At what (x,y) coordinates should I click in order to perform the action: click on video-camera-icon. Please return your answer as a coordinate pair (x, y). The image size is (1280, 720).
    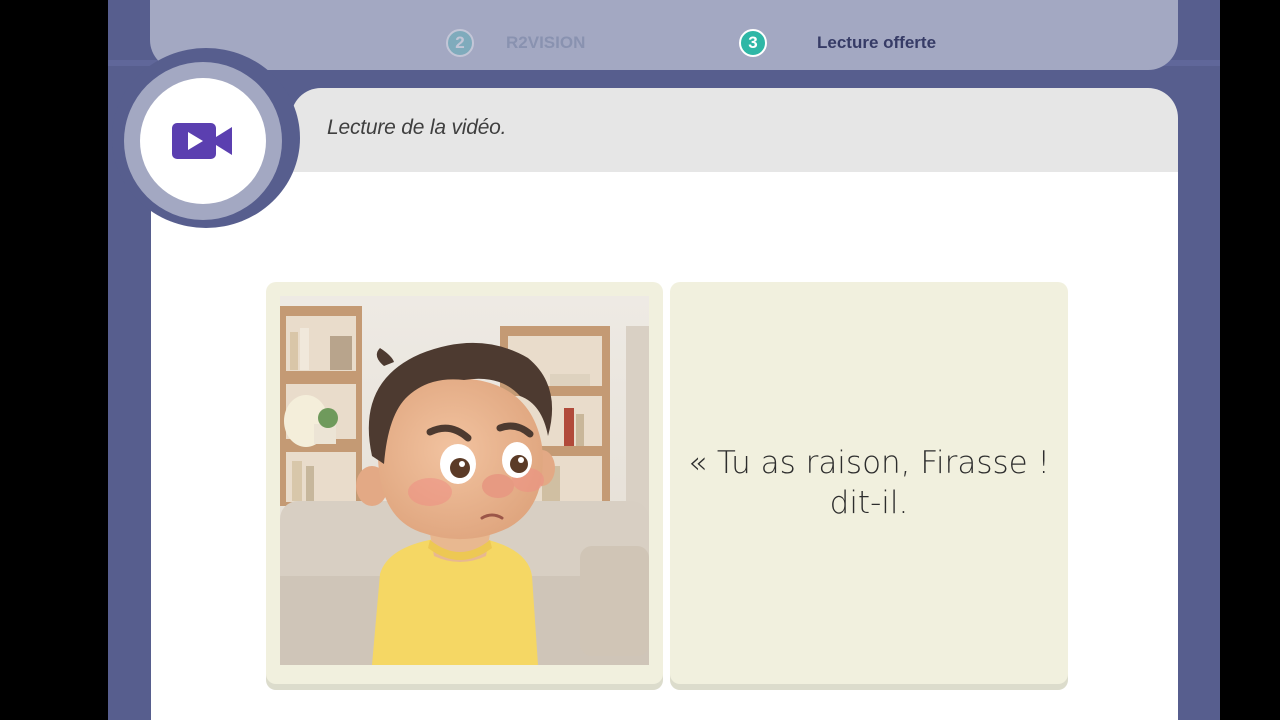
    Looking at the image, I should click on (202, 141).